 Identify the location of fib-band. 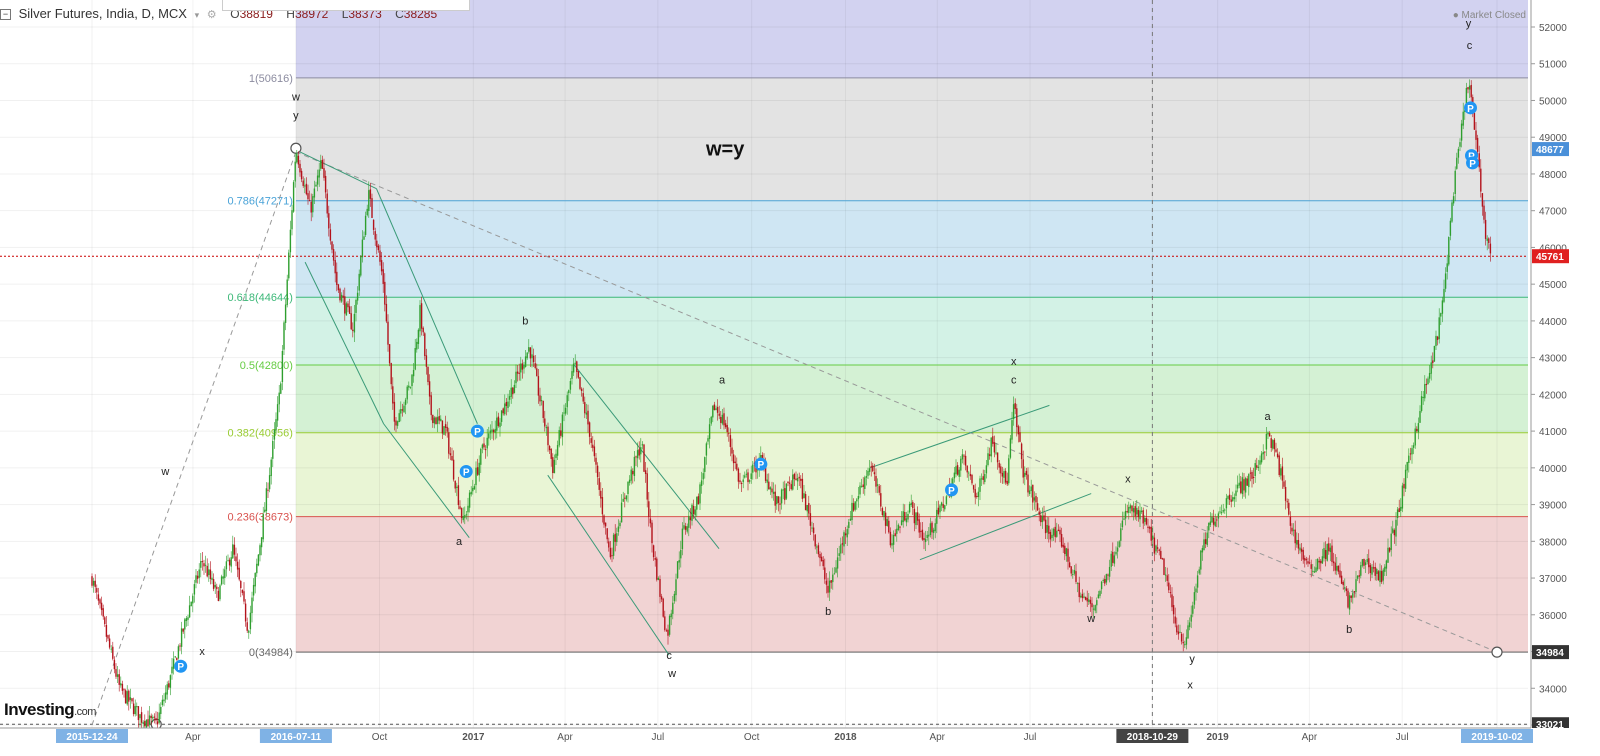
(912, 249).